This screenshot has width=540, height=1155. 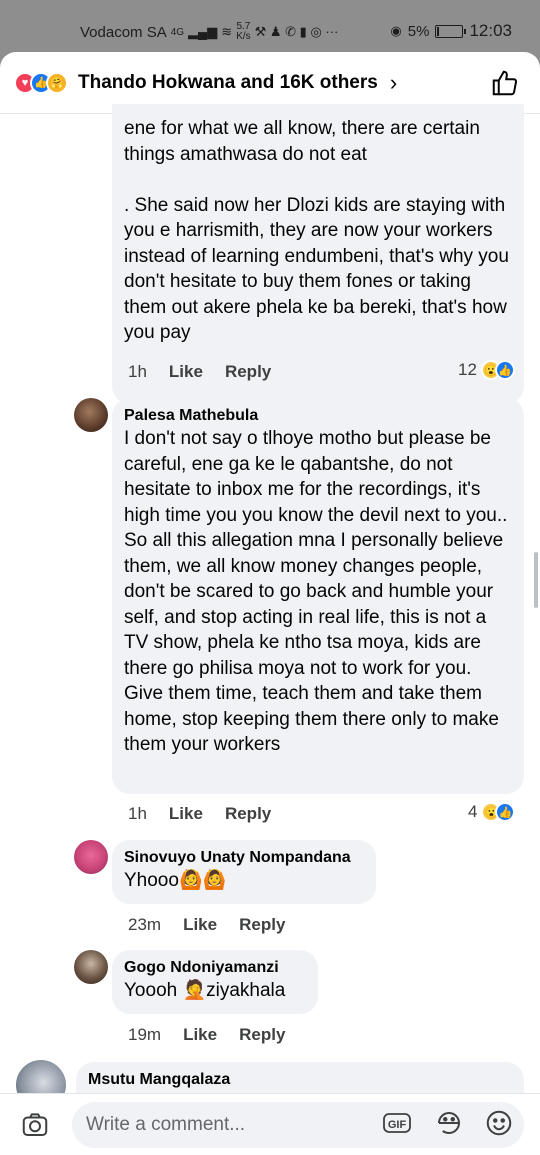 I want to click on gif-icon: GIF, so click(x=397, y=1123).